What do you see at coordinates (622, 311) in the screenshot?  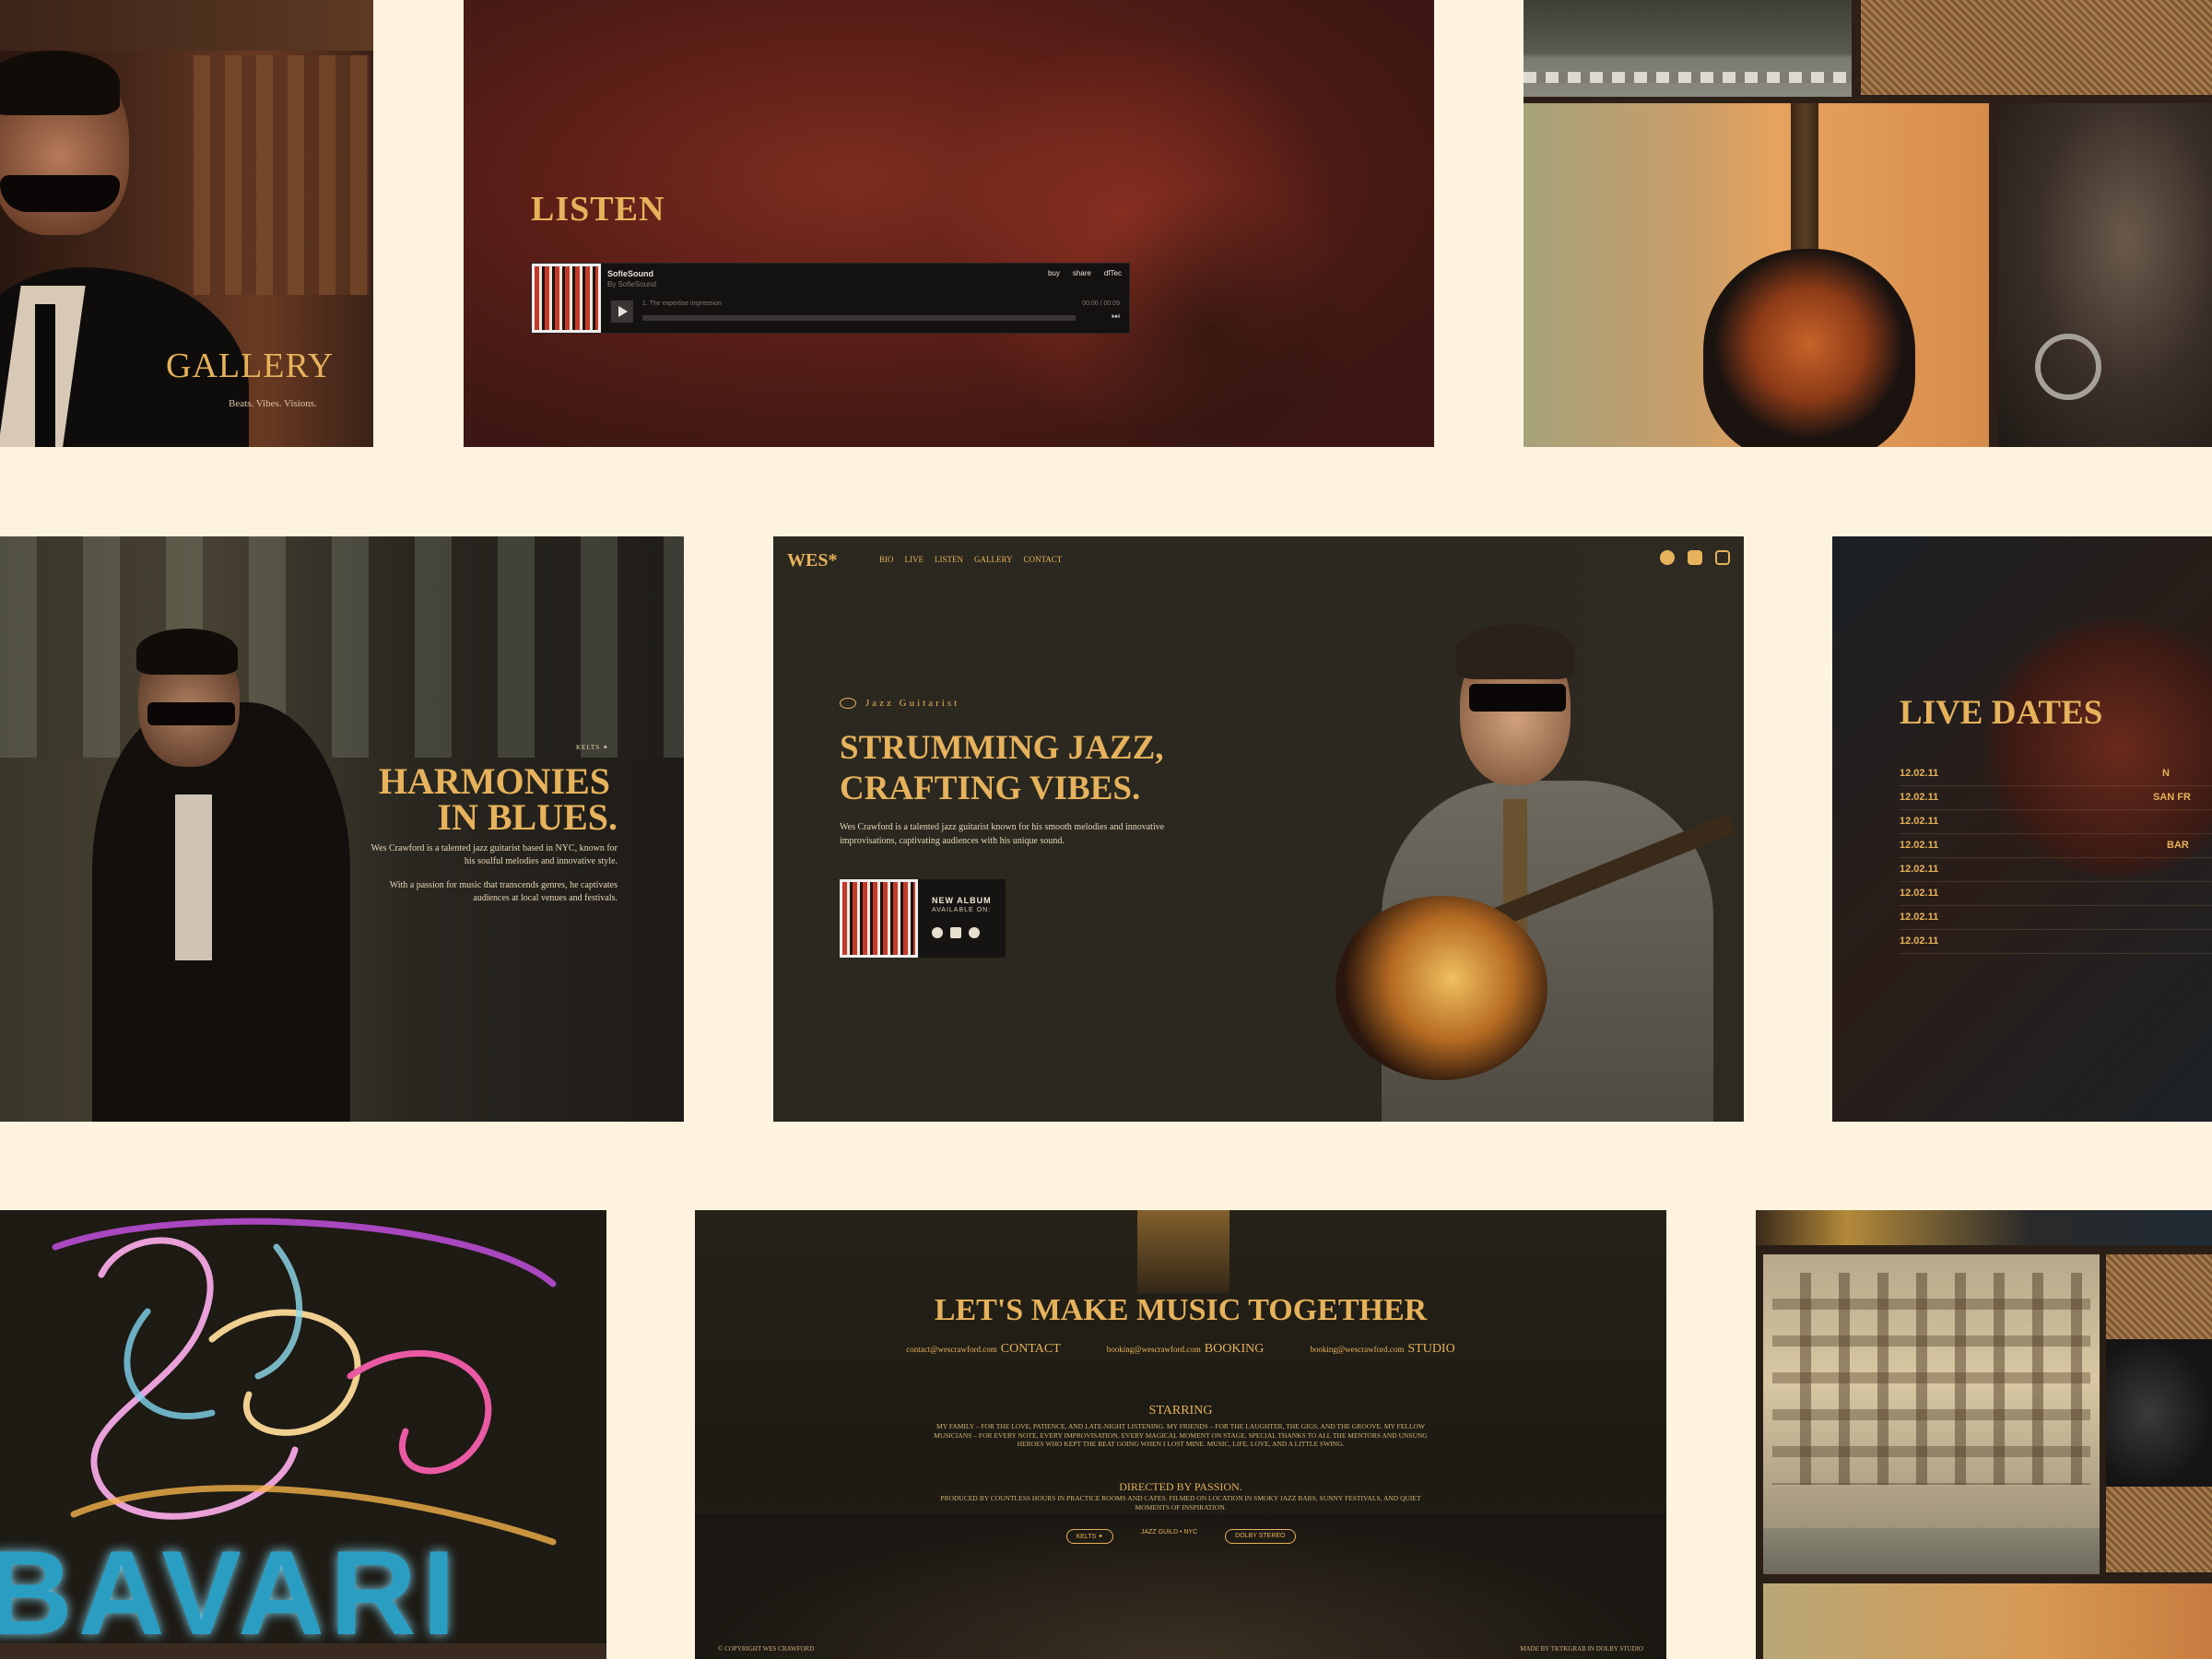 I see `play-button` at bounding box center [622, 311].